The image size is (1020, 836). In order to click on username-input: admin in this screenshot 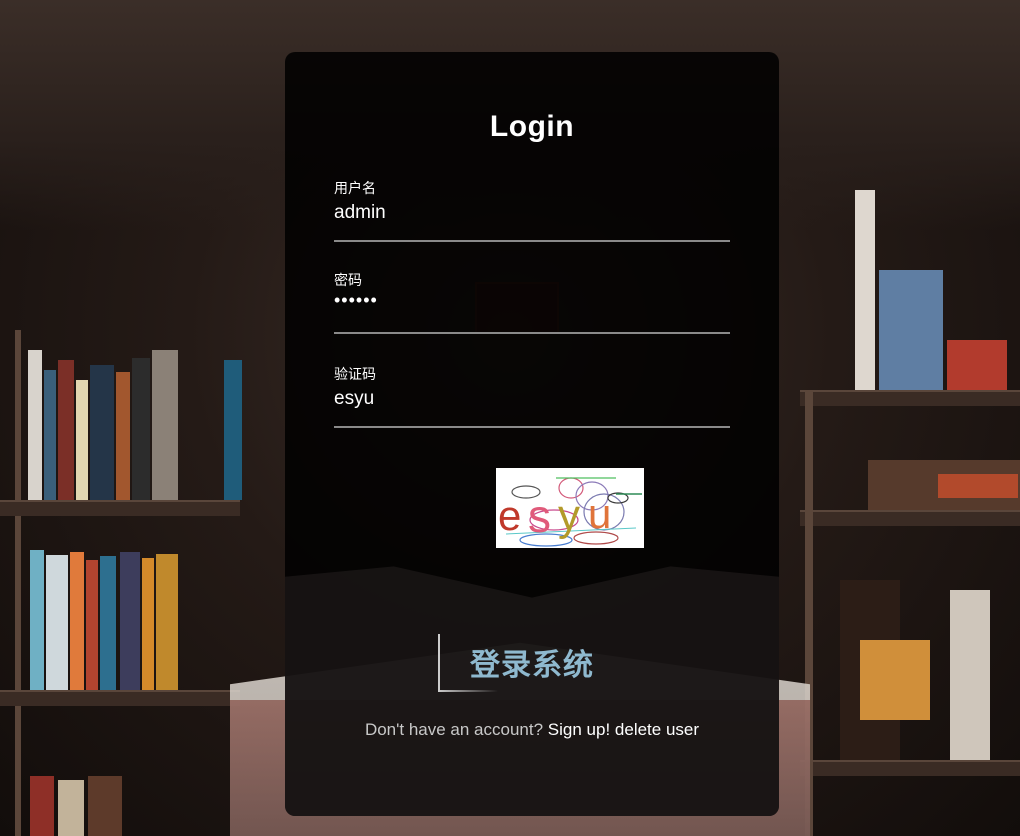, I will do `click(360, 213)`.